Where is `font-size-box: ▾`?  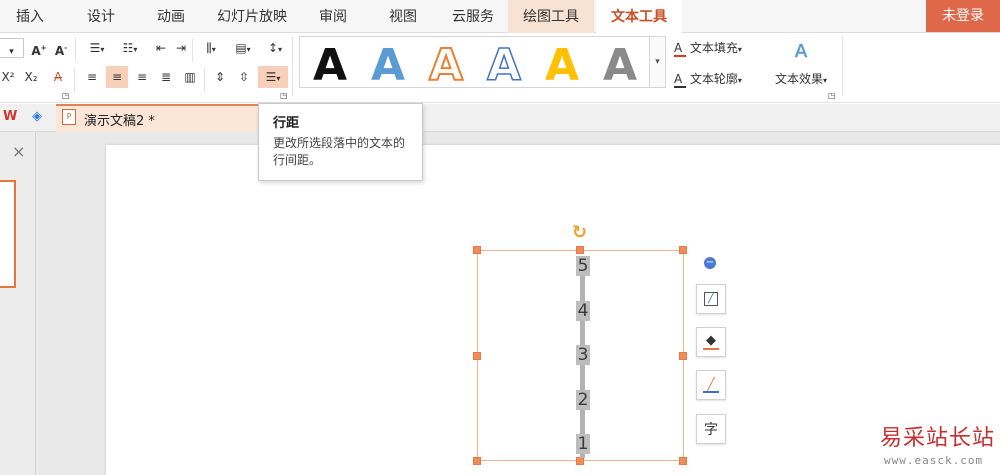
font-size-box: ▾ is located at coordinates (12, 48).